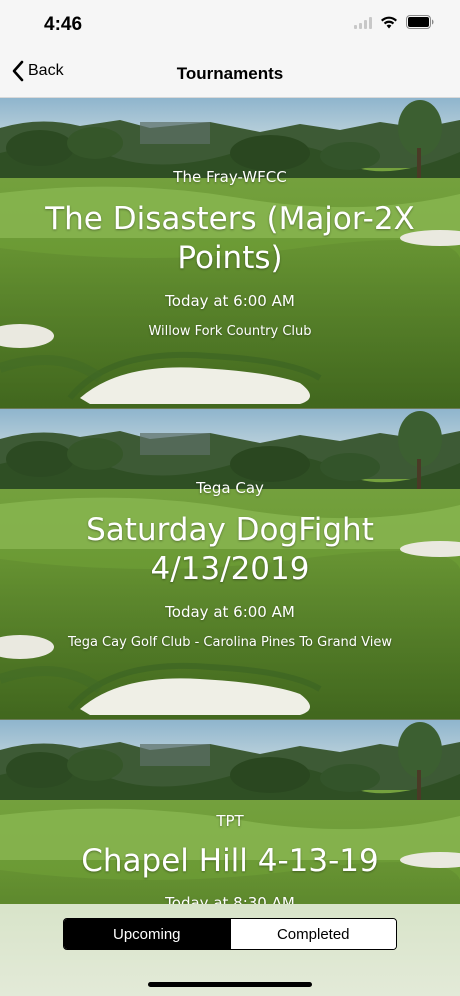 This screenshot has height=996, width=460. I want to click on status-time: 4:46, so click(63, 24).